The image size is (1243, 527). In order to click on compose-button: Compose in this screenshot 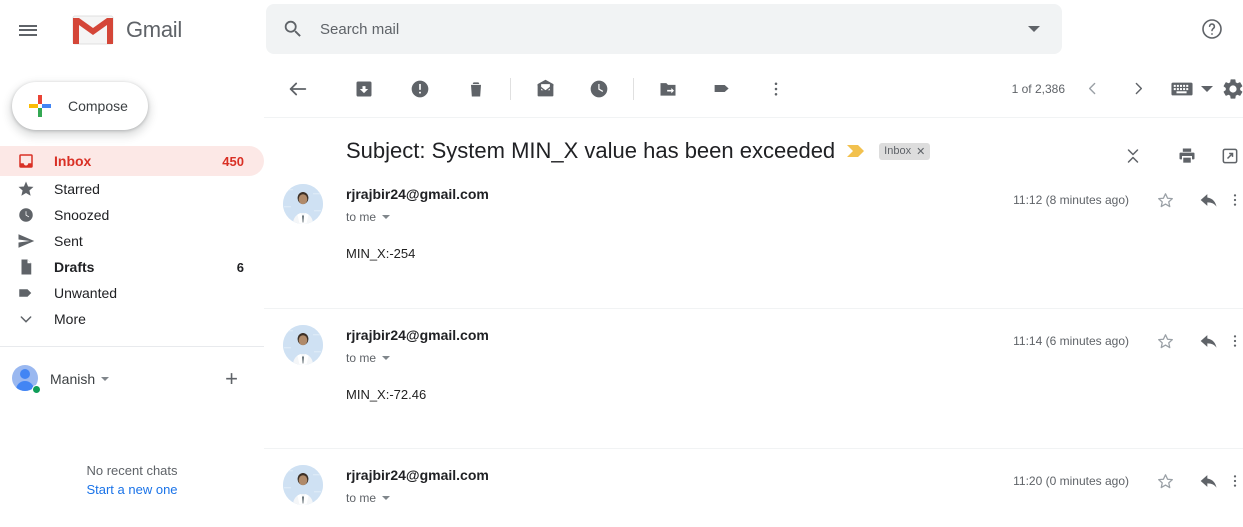, I will do `click(80, 106)`.